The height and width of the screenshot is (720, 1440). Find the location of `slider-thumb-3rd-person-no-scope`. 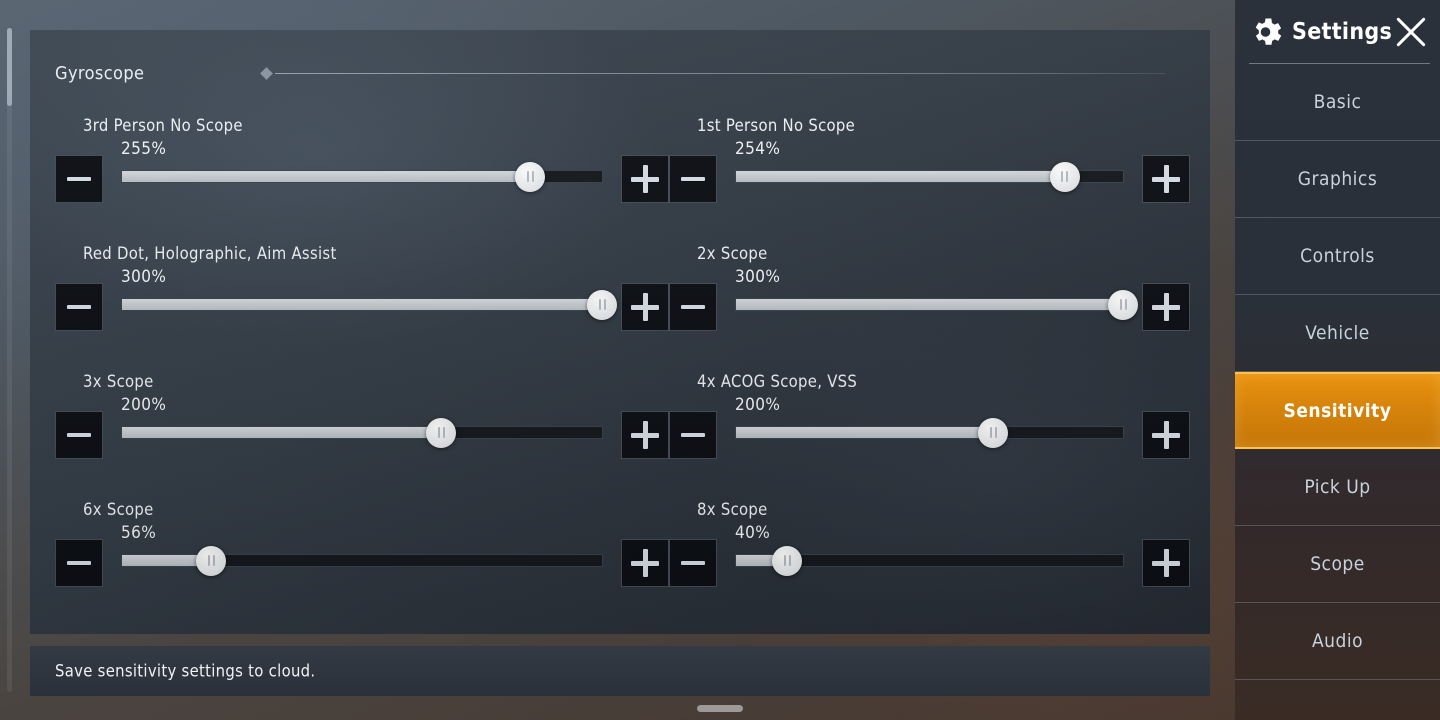

slider-thumb-3rd-person-no-scope is located at coordinates (530, 176).